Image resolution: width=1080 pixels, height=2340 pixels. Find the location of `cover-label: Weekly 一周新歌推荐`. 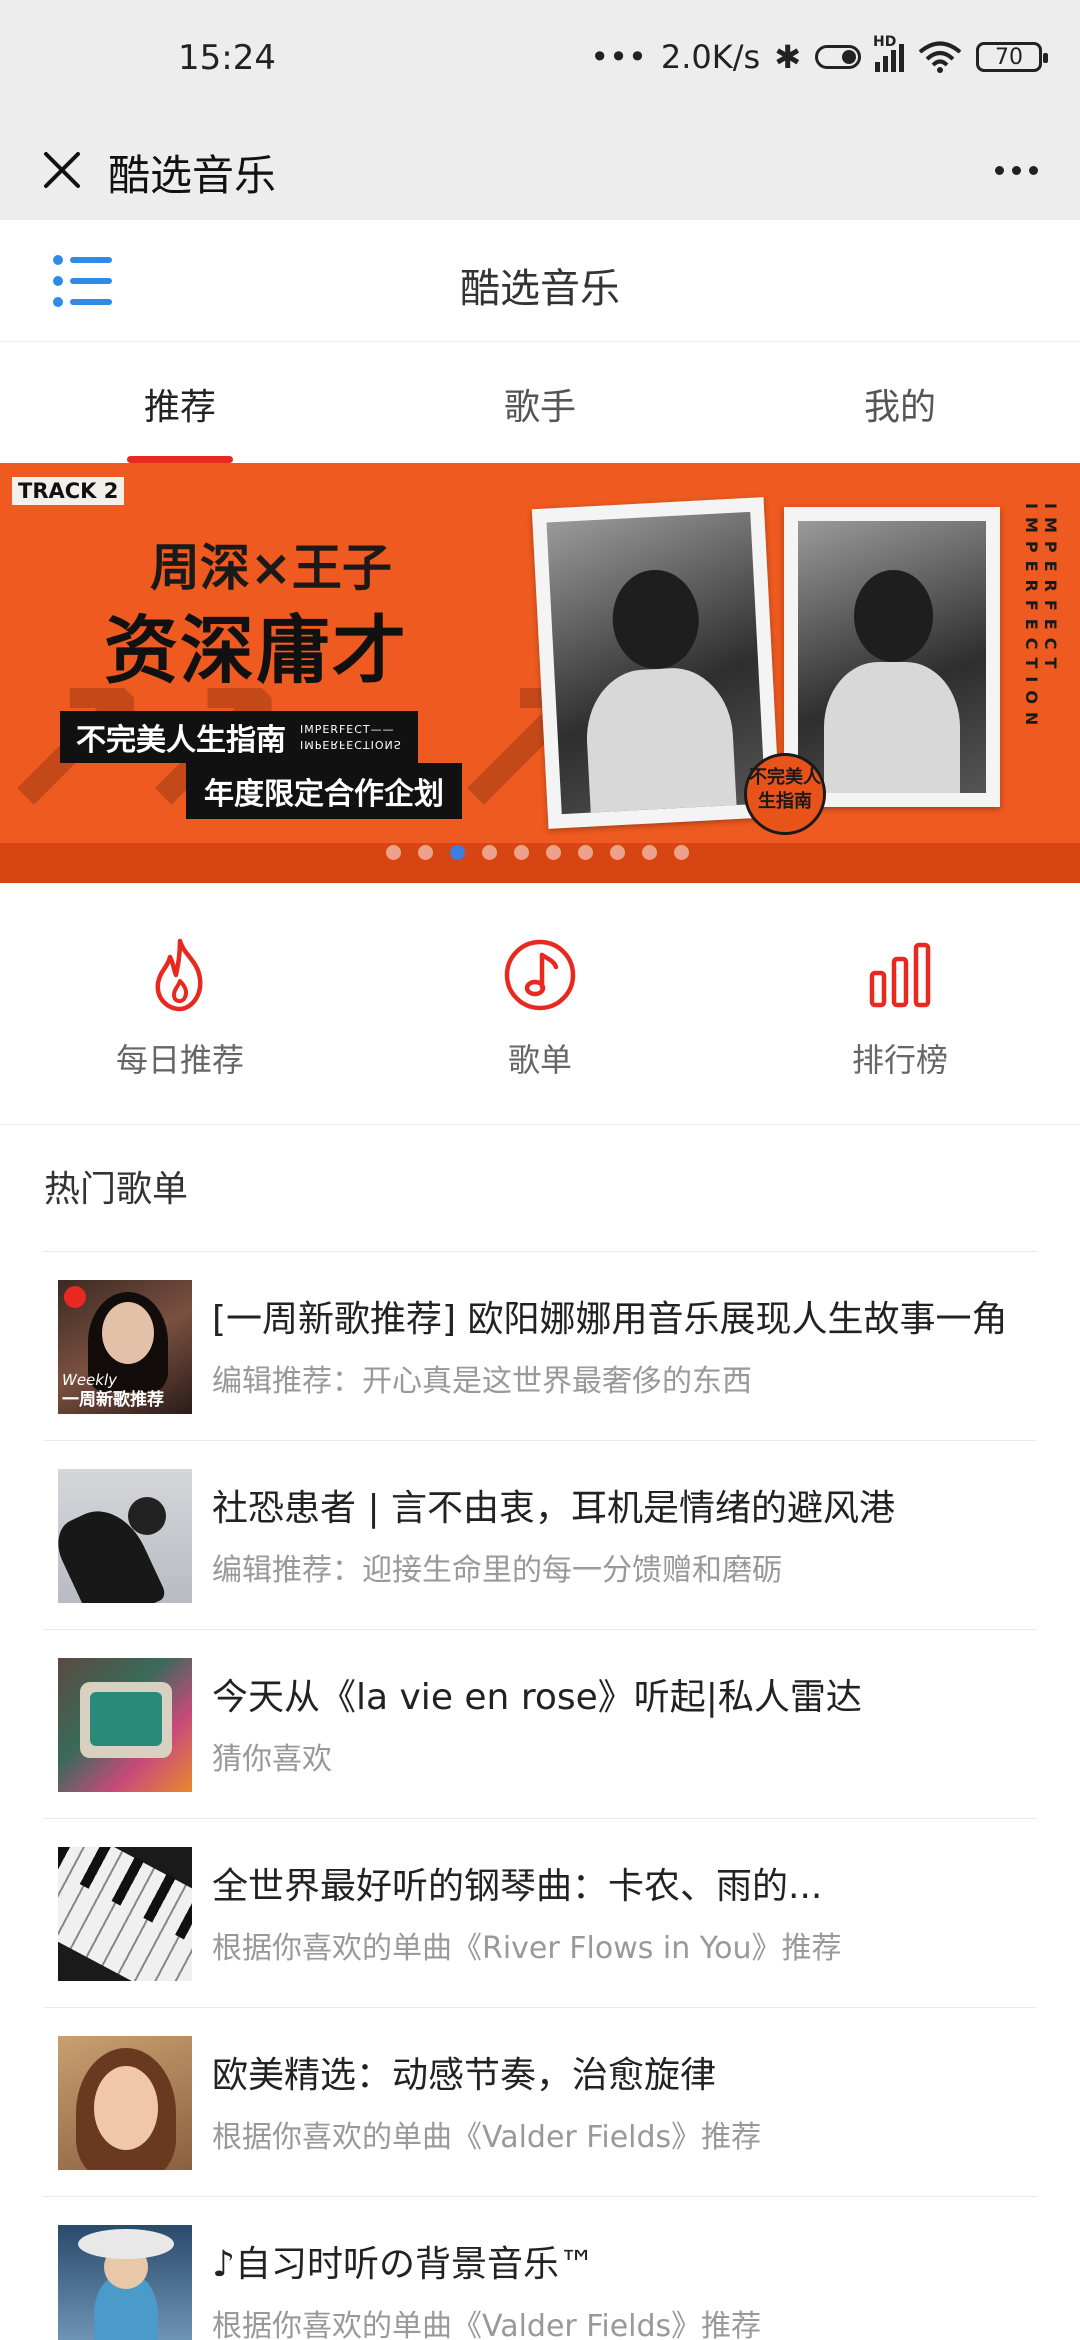

cover-label: Weekly 一周新歌推荐 is located at coordinates (113, 1390).